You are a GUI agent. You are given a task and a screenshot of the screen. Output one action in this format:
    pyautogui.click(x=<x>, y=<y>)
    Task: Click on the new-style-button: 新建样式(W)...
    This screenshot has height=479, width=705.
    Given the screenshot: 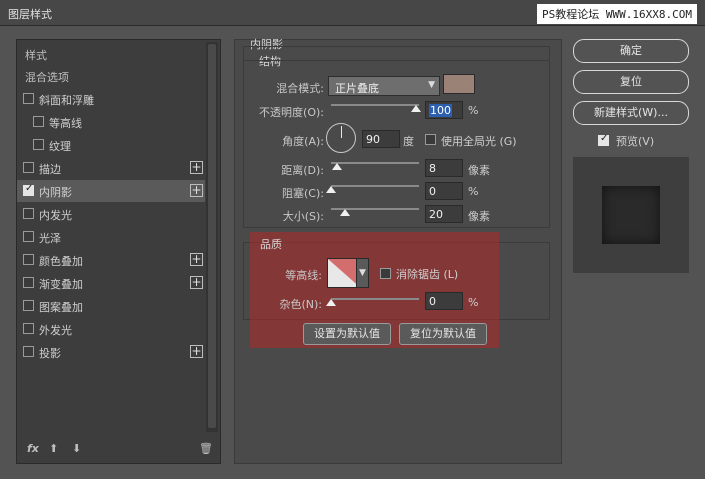 What is the action you would take?
    pyautogui.click(x=631, y=113)
    